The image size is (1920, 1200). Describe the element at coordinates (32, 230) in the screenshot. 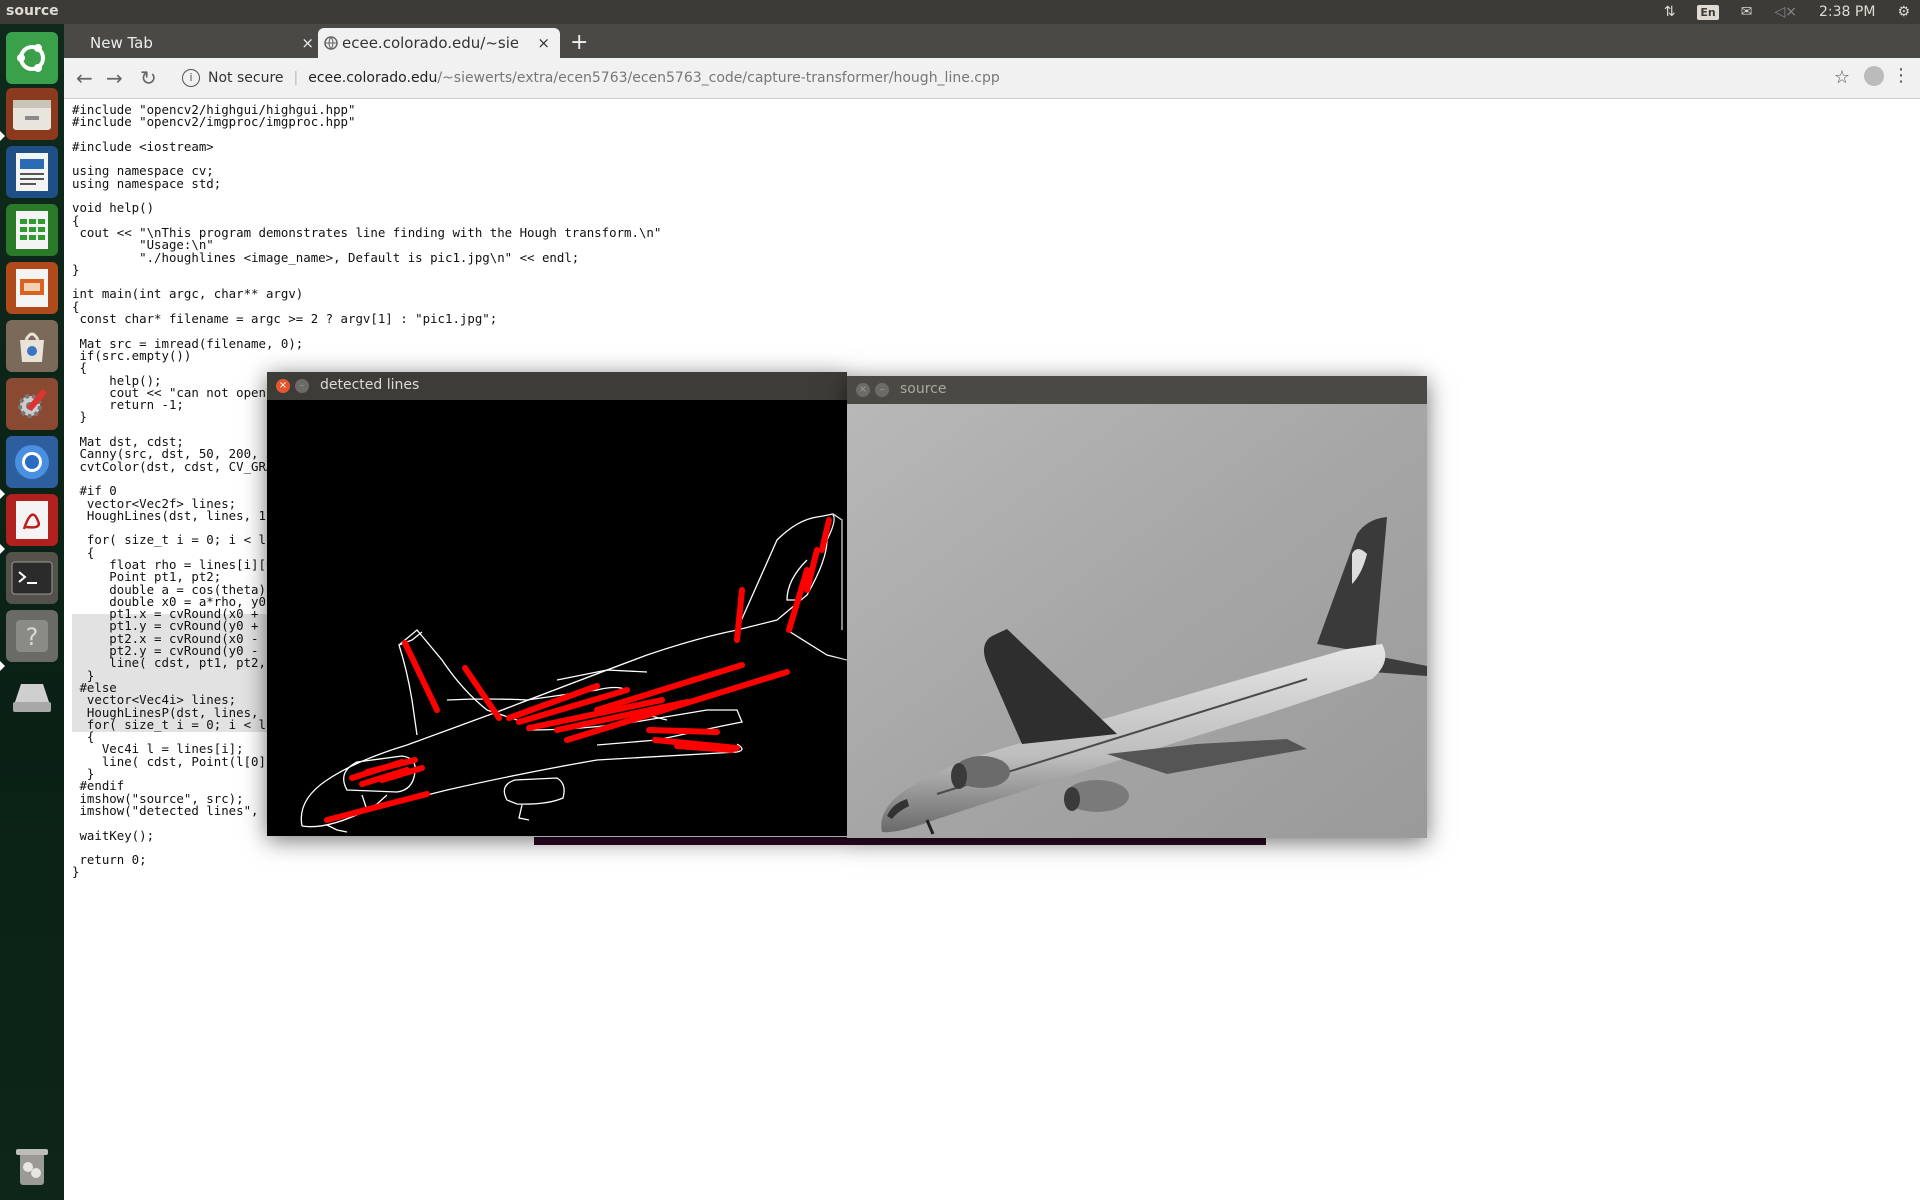

I see `calc-icon` at that location.